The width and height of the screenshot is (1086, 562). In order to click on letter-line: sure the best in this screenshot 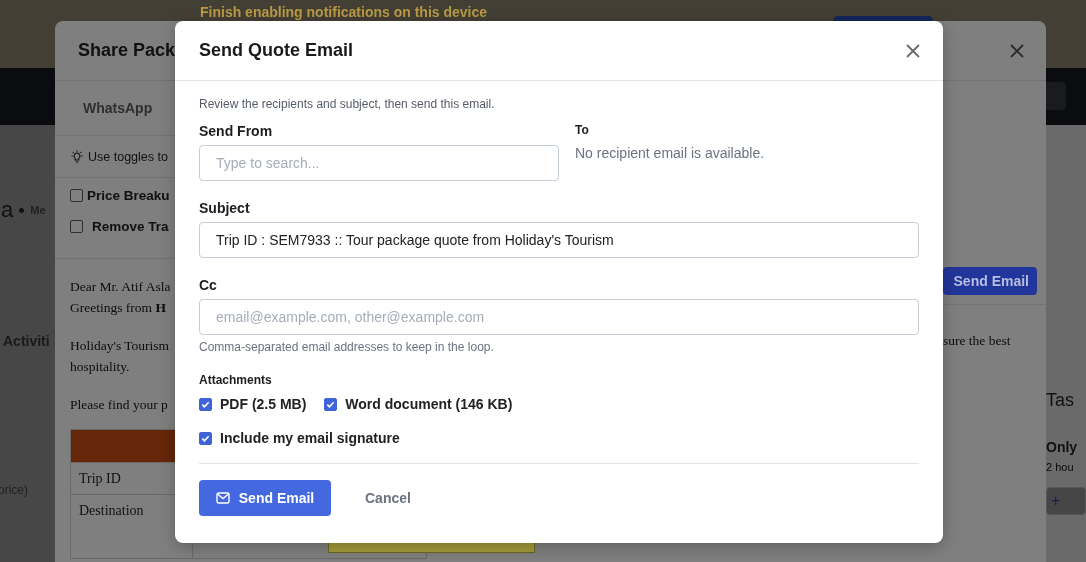, I will do `click(977, 341)`.